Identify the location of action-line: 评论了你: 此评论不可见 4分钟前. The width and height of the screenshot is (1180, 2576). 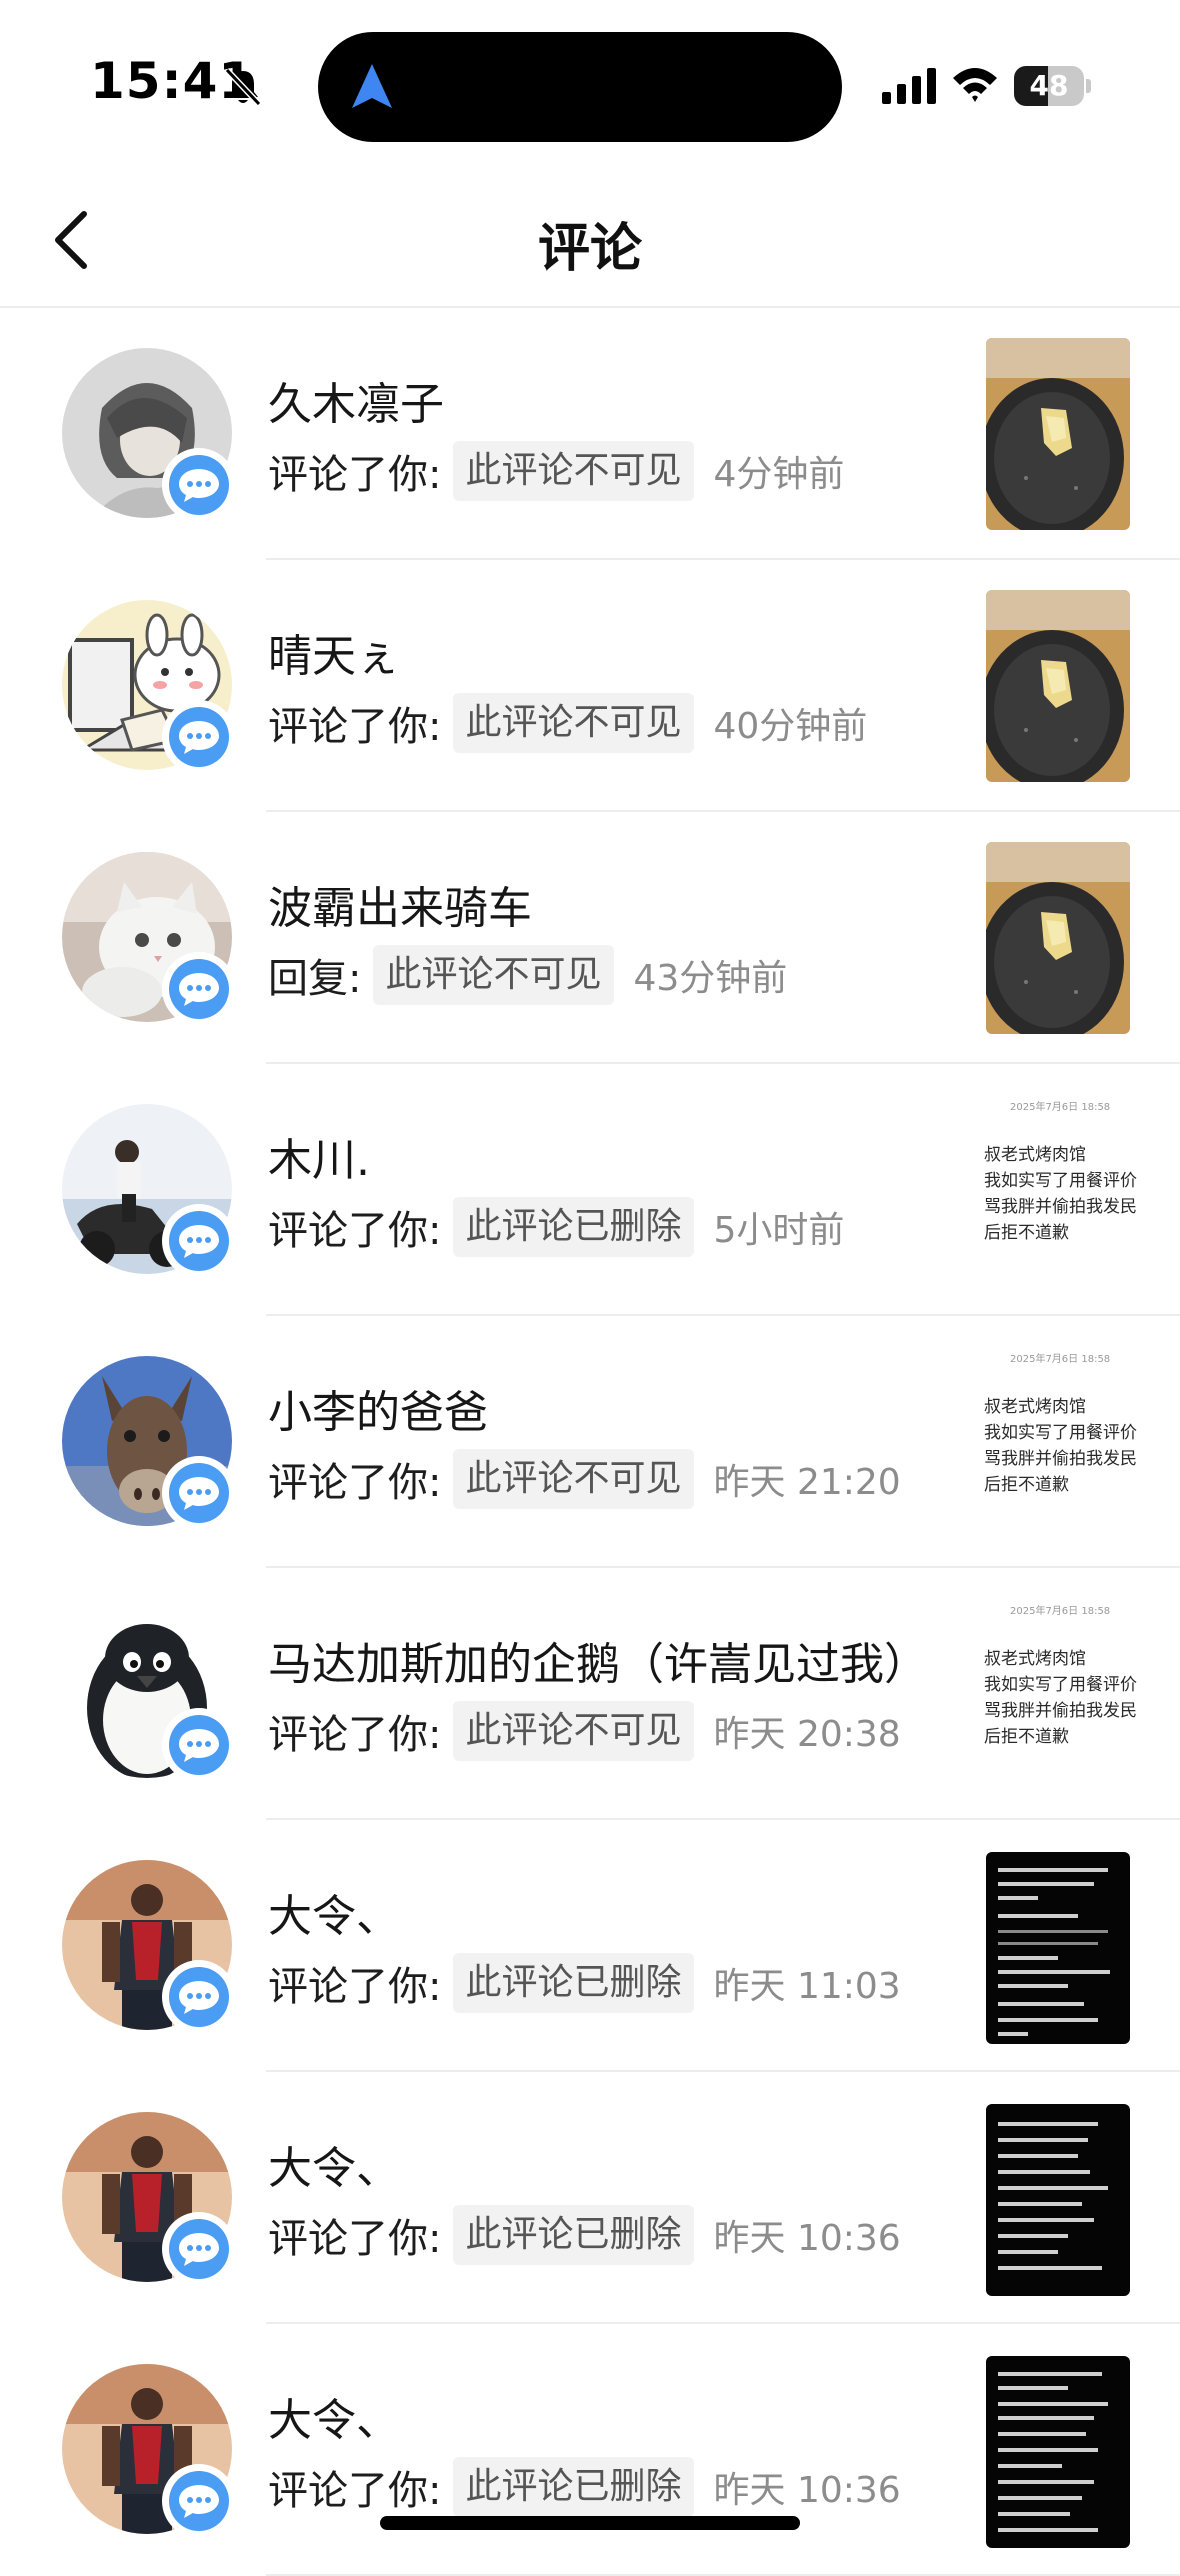
(556, 471).